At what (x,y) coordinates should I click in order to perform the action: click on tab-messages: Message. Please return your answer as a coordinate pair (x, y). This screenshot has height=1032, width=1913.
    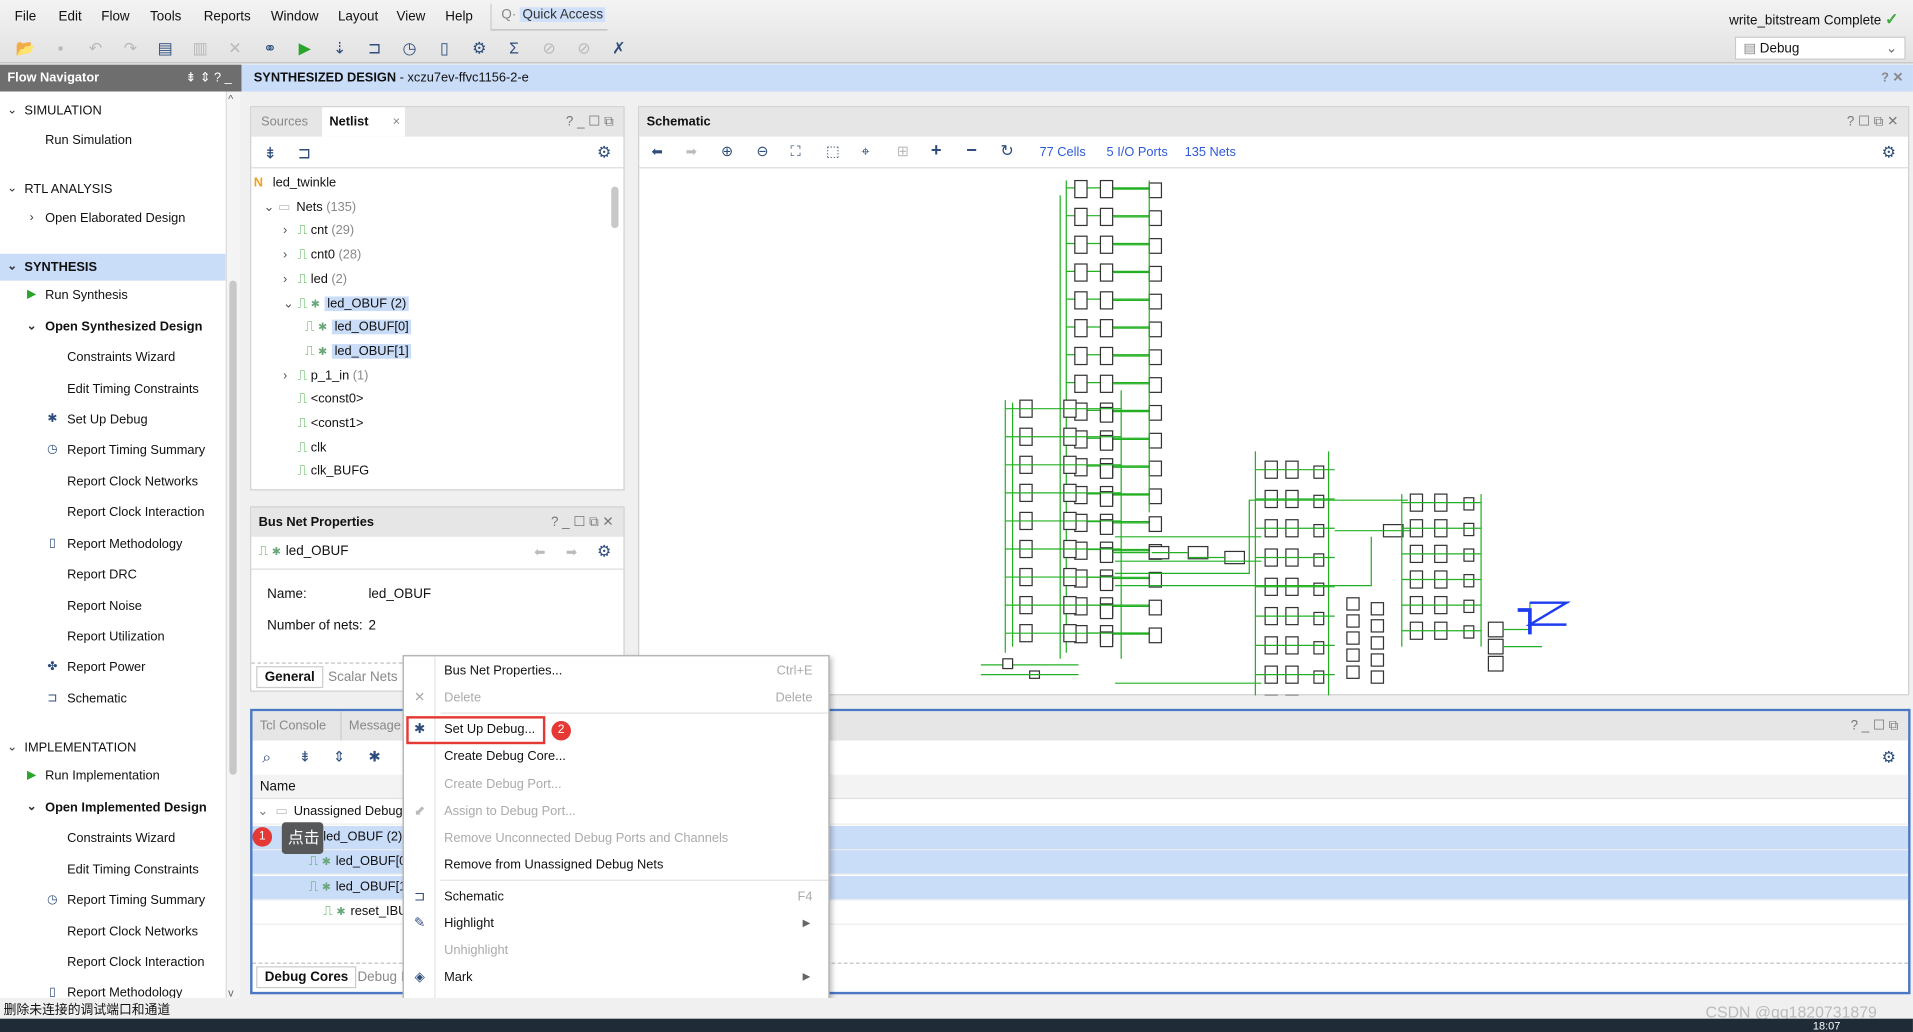
    Looking at the image, I should click on (374, 726).